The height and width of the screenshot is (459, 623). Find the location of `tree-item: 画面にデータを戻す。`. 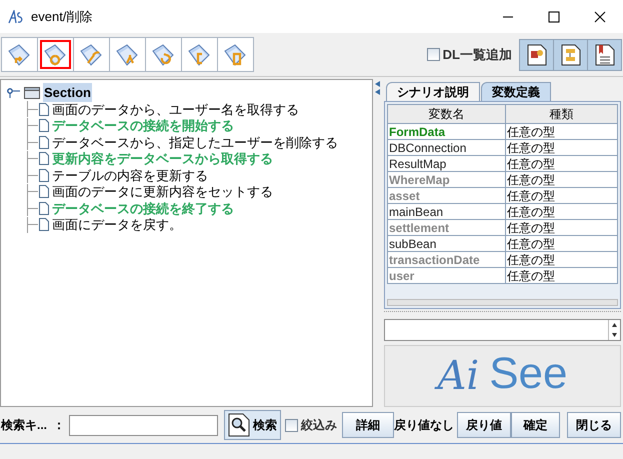

tree-item: 画面にデータを戻す。 is located at coordinates (117, 224).